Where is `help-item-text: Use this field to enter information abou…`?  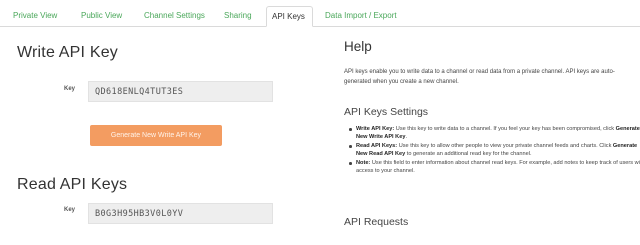 help-item-text: Use this field to enter information abou… is located at coordinates (498, 167).